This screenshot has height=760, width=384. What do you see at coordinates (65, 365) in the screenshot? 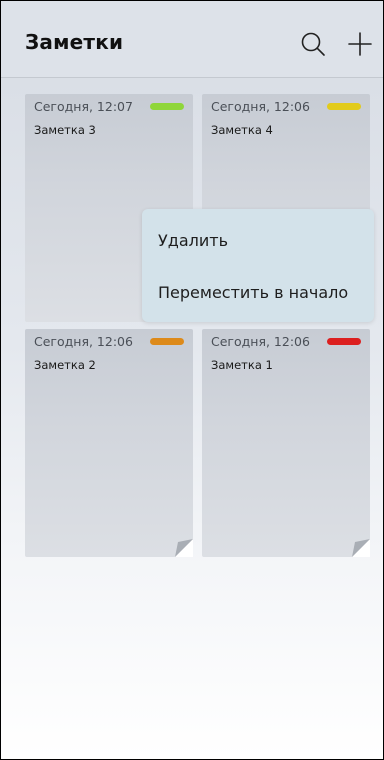
I see `note-title: Заметка 2` at bounding box center [65, 365].